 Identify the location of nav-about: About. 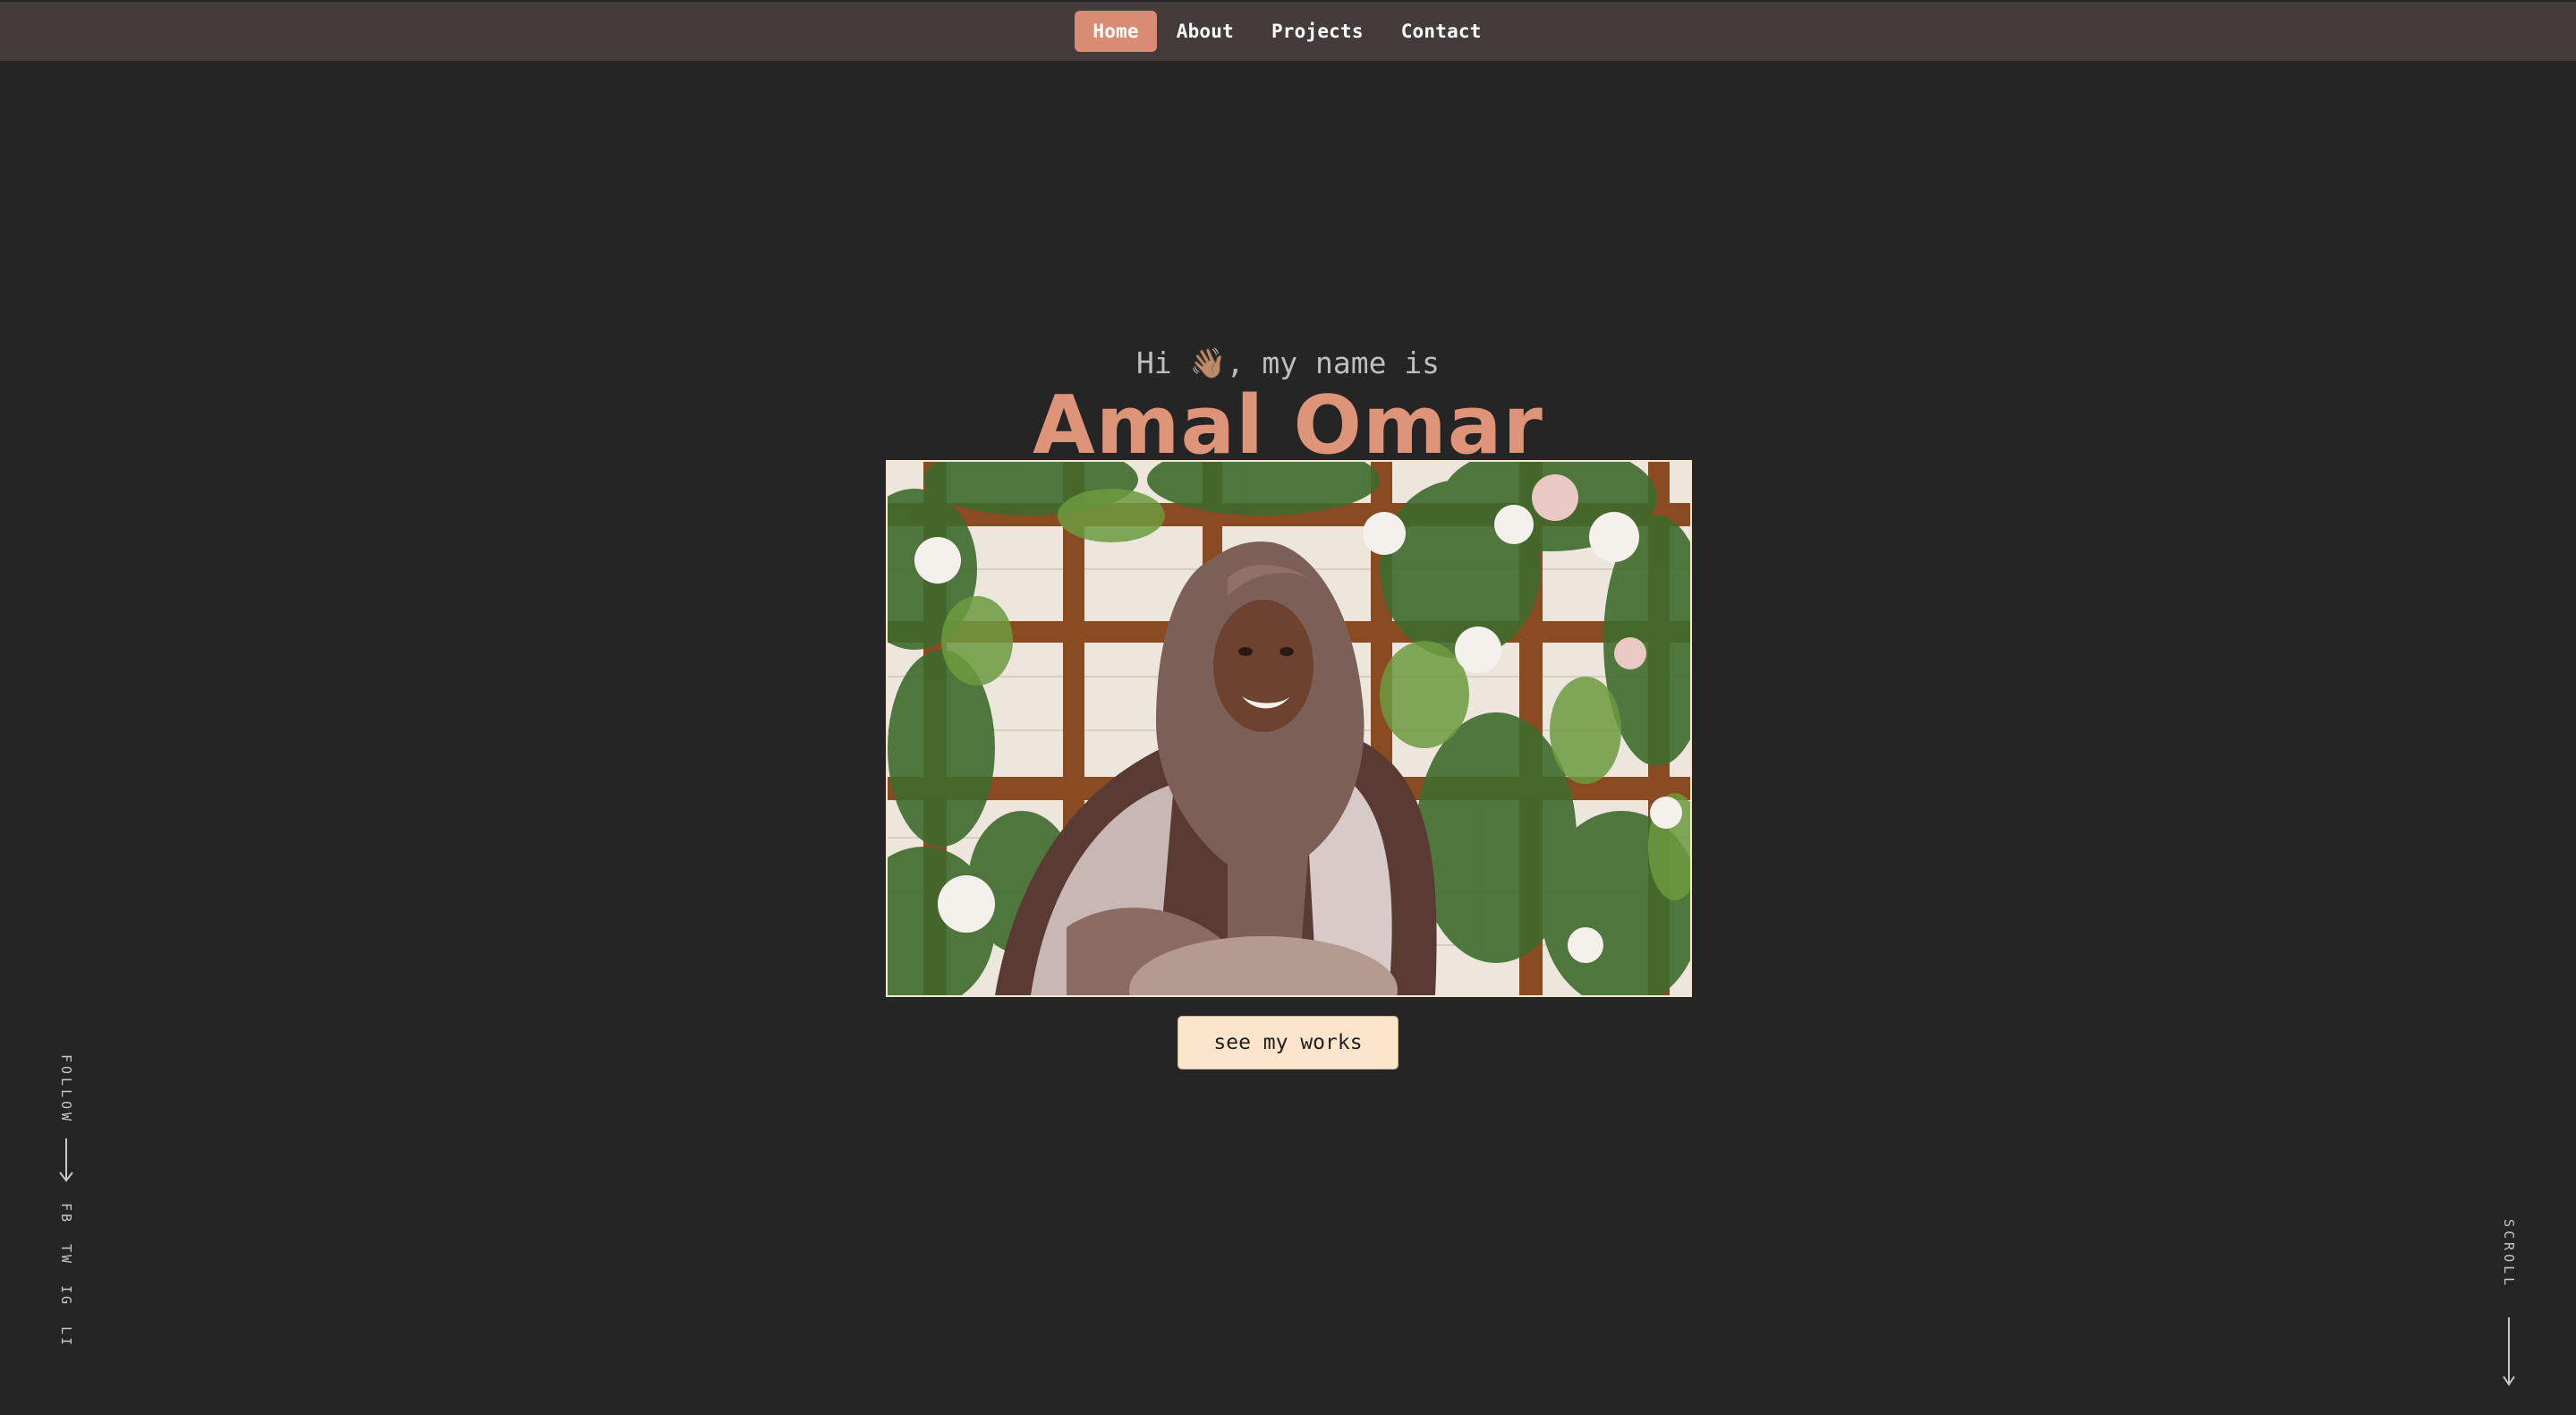
(1205, 31).